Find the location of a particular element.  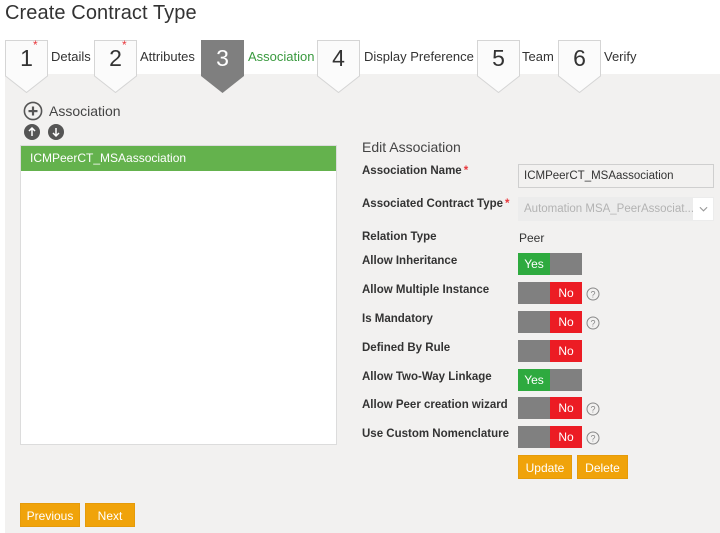

associated-contract-type-label: Associated Contract Type * is located at coordinates (436, 204).